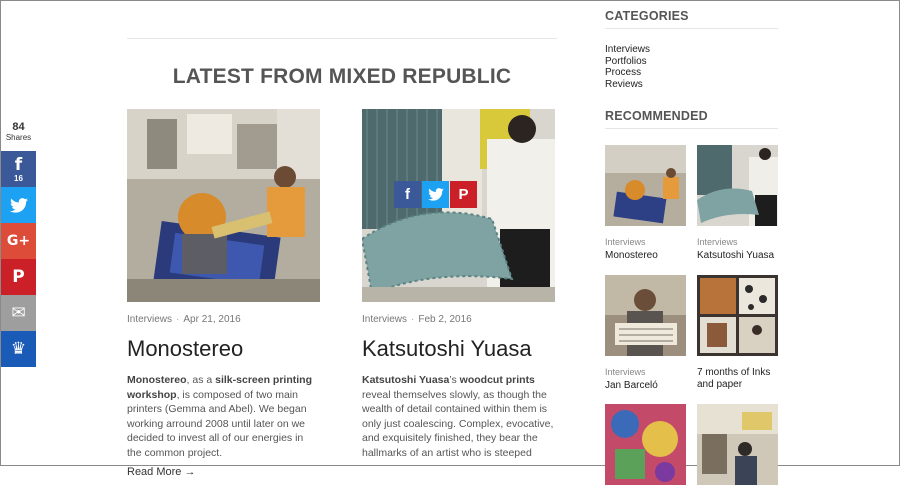  I want to click on woodcut-photo, so click(737, 185).